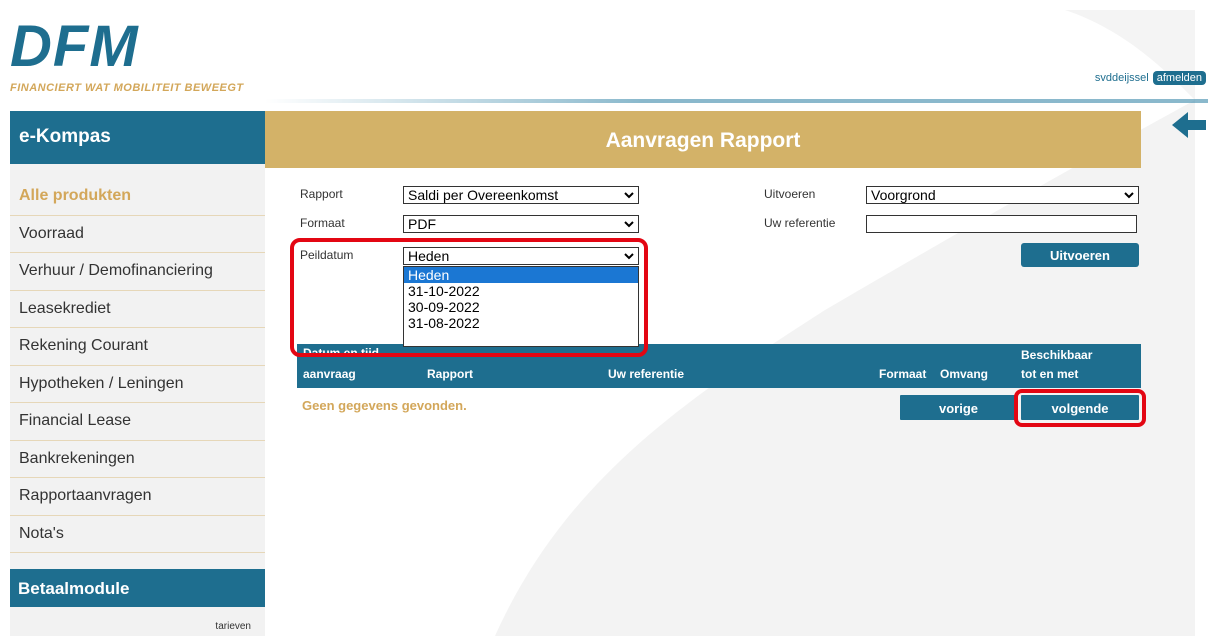  What do you see at coordinates (137, 459) in the screenshot?
I see `sidebar-item-bankrekeningen: Bankrekeningen` at bounding box center [137, 459].